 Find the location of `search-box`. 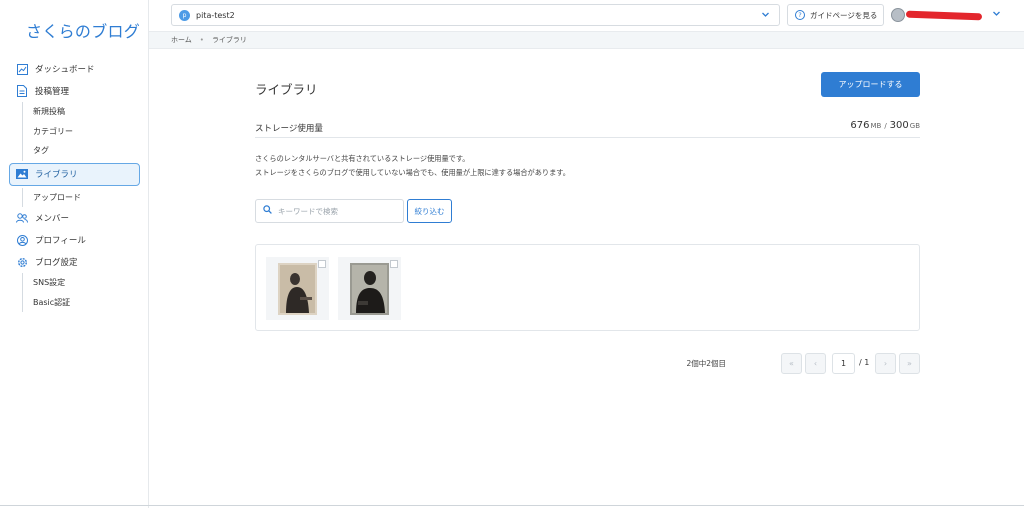

search-box is located at coordinates (329, 211).